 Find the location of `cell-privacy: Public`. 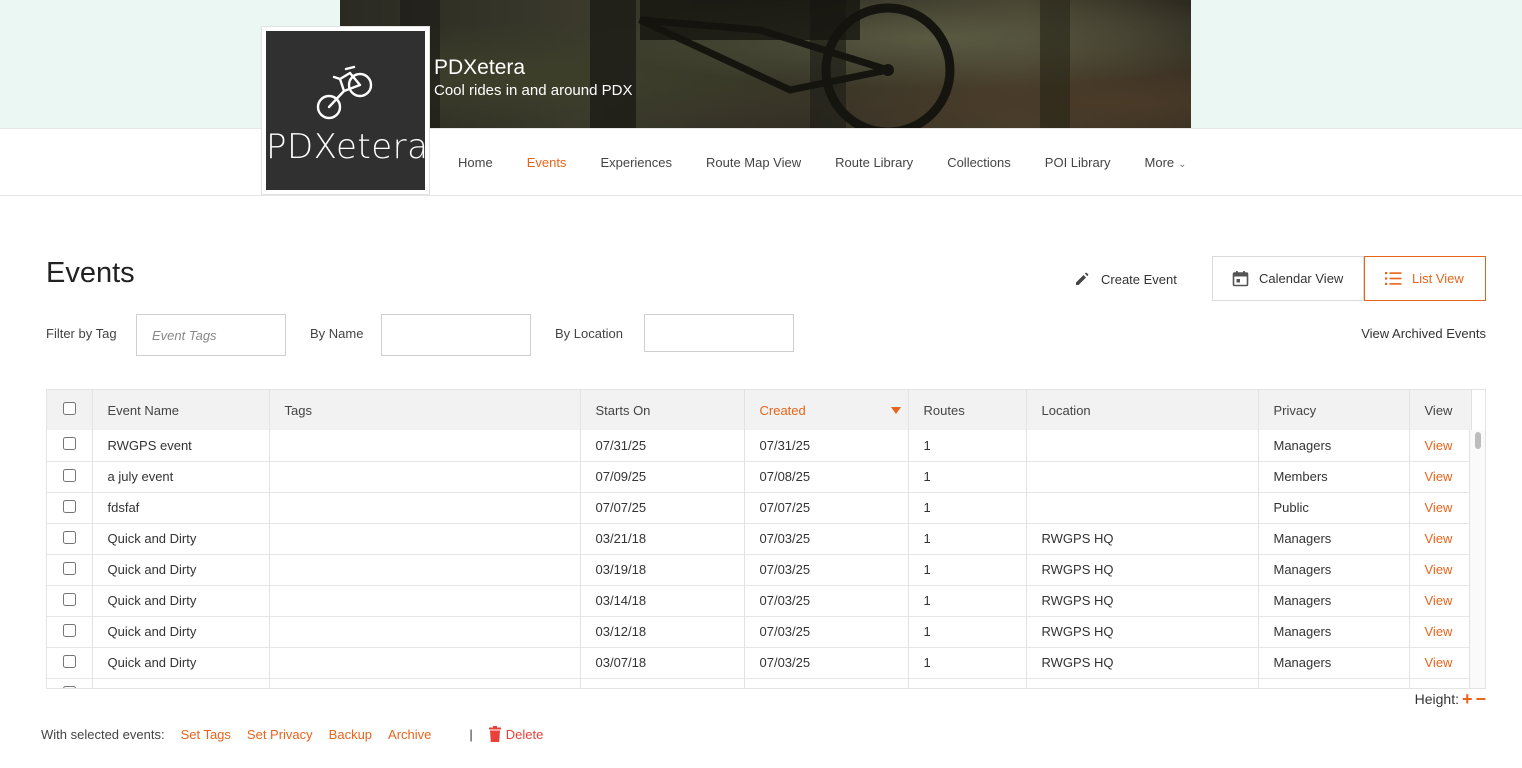

cell-privacy: Public is located at coordinates (1334, 507).